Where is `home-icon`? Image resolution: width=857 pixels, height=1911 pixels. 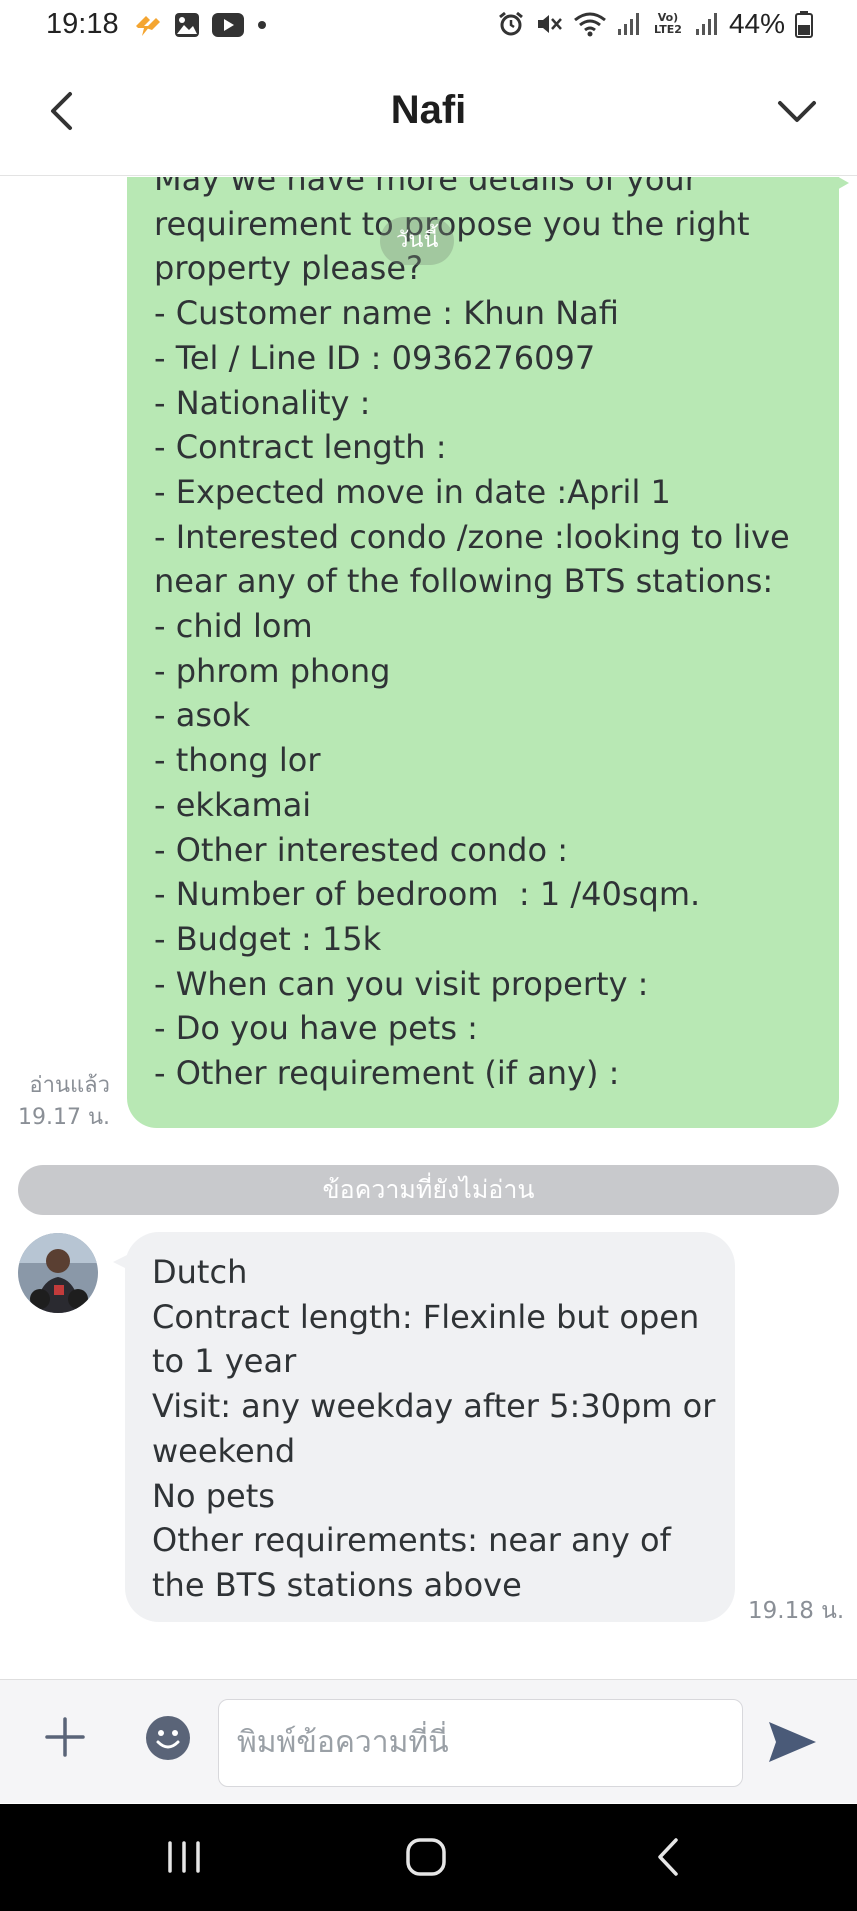 home-icon is located at coordinates (426, 1857).